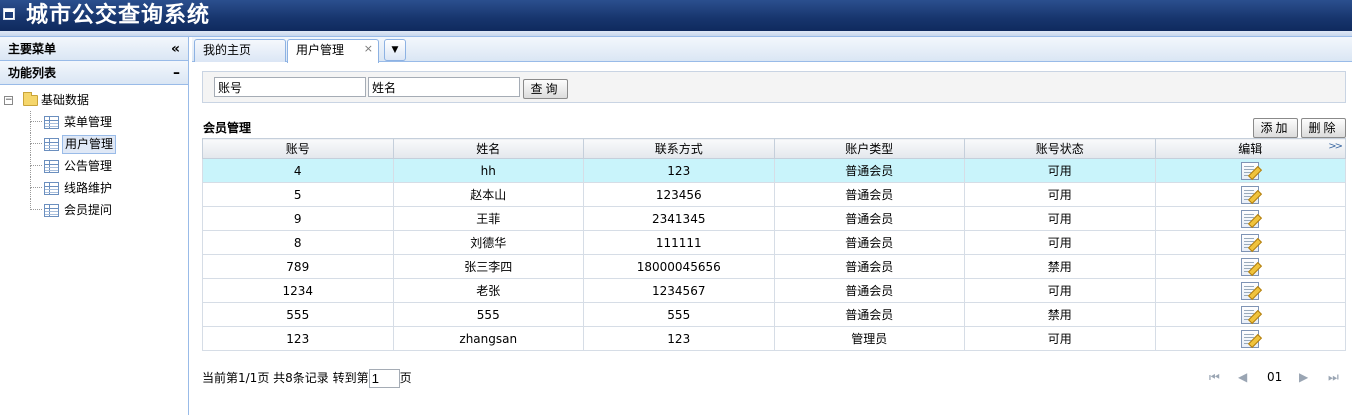 This screenshot has width=1352, height=415. I want to click on table-row: 789 张三李四 18000045656 普通会员 禁用, so click(774, 266).